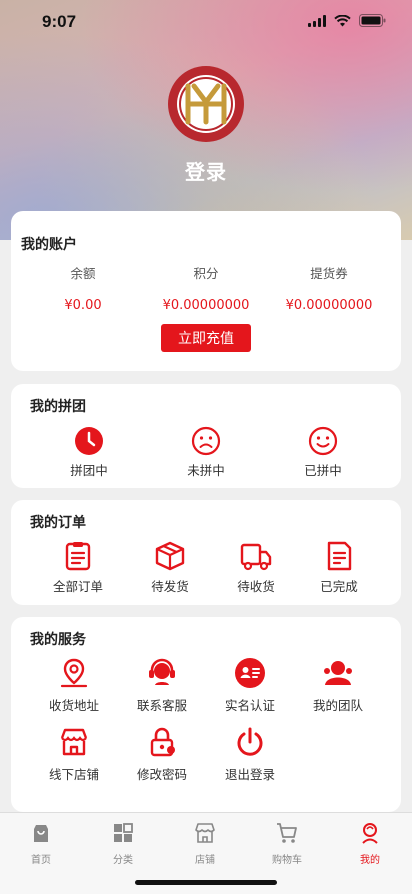 The image size is (412, 894). Describe the element at coordinates (58, 523) in the screenshot. I see `orders-title: 我的订单` at that location.